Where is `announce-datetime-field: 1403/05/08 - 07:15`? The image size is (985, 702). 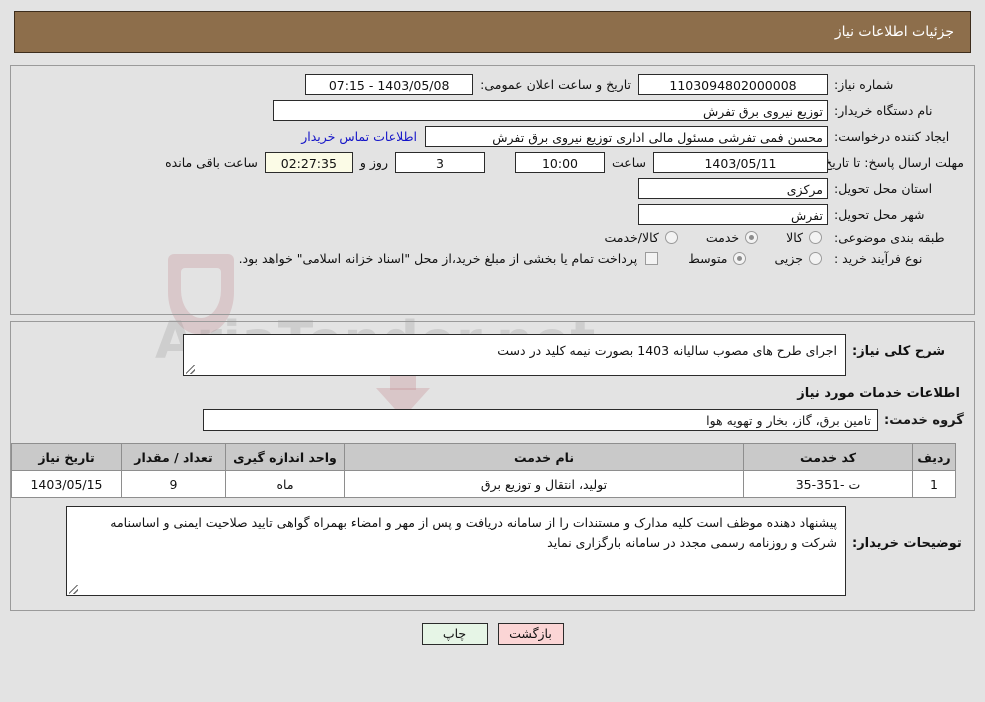
announce-datetime-field: 1403/05/08 - 07:15 is located at coordinates (389, 84).